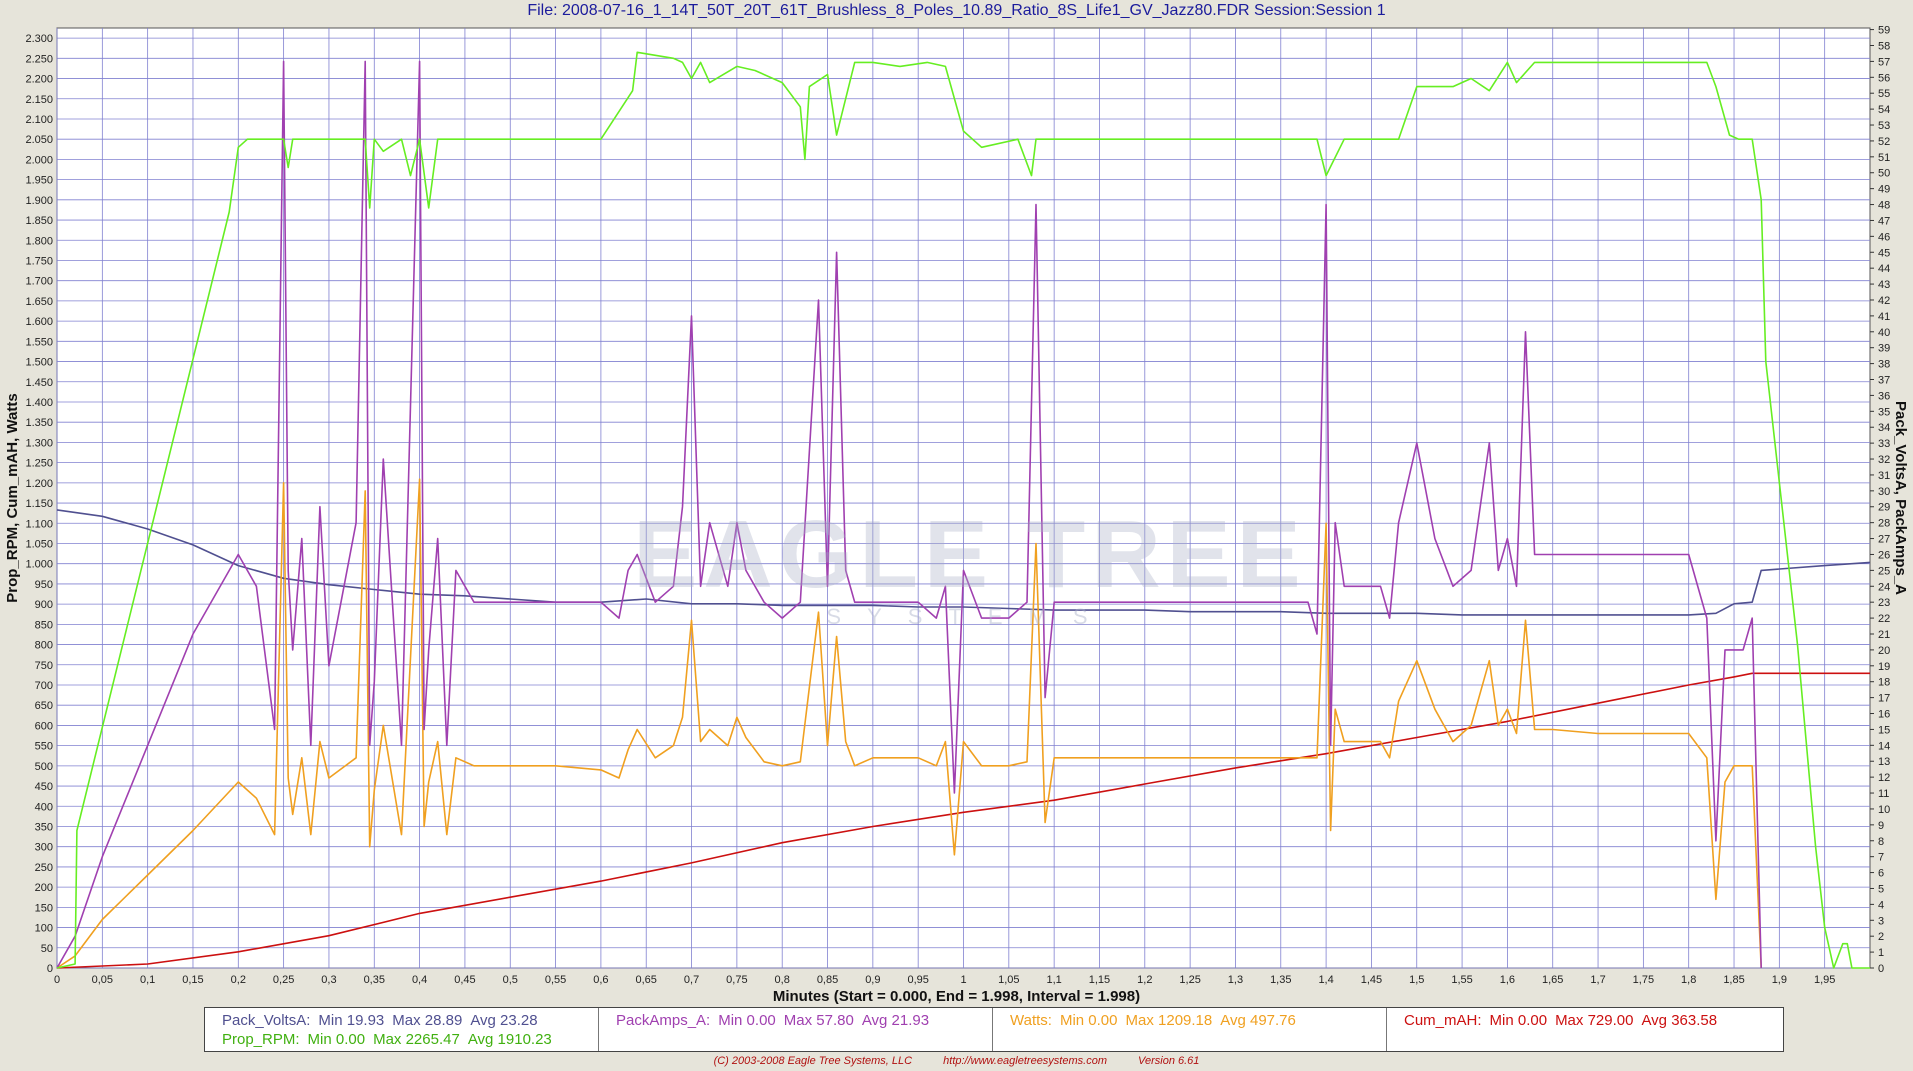 This screenshot has width=1913, height=1071. Describe the element at coordinates (1884, 126) in the screenshot. I see `y-right-tick-label: 53` at that location.